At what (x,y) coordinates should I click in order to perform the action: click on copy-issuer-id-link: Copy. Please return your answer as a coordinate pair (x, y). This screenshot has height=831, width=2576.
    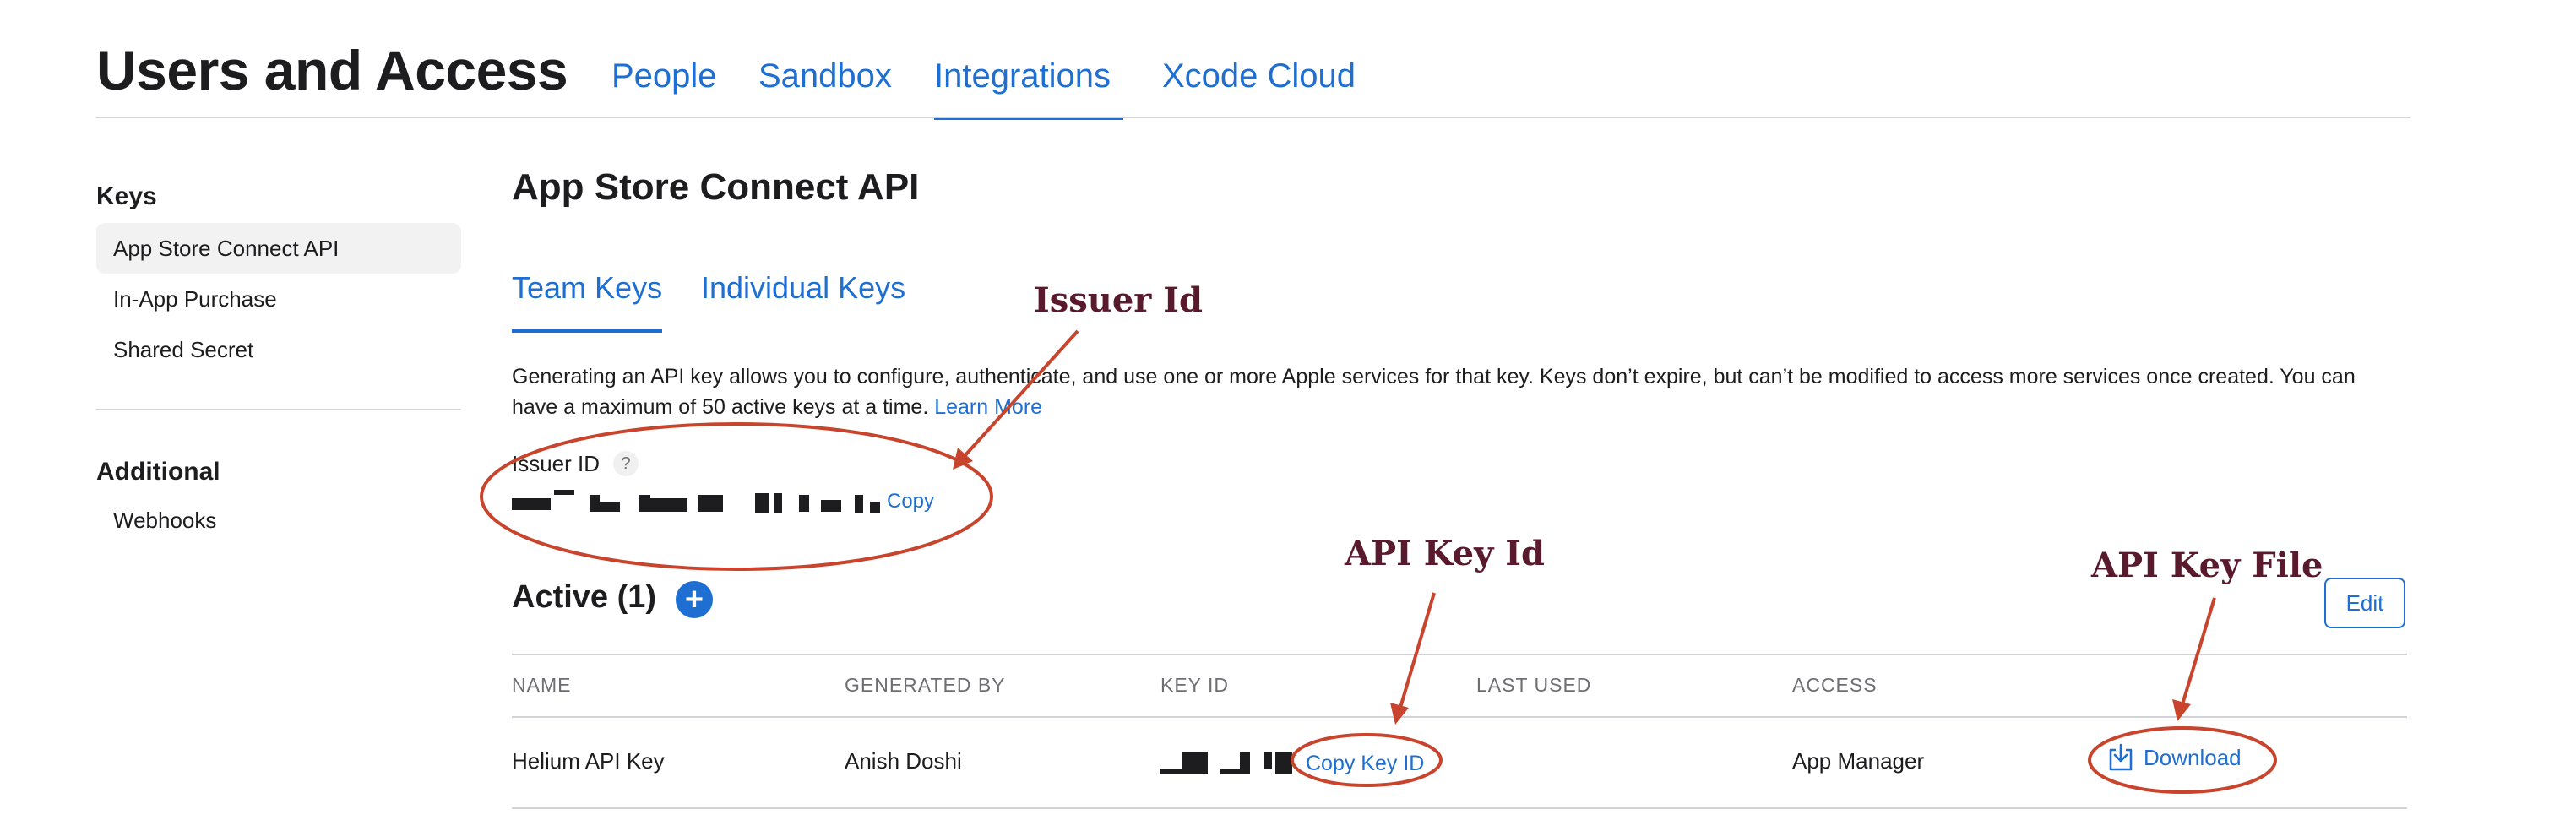
    Looking at the image, I should click on (910, 501).